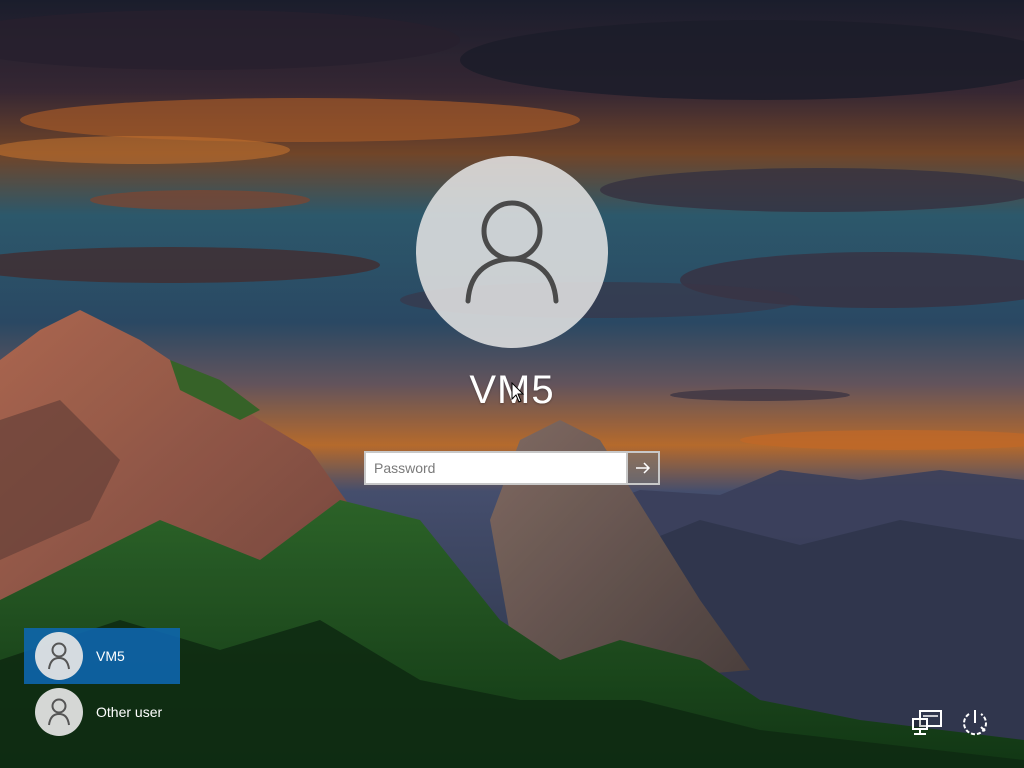  Describe the element at coordinates (110, 656) in the screenshot. I see `user-list-item-label: VM5` at that location.